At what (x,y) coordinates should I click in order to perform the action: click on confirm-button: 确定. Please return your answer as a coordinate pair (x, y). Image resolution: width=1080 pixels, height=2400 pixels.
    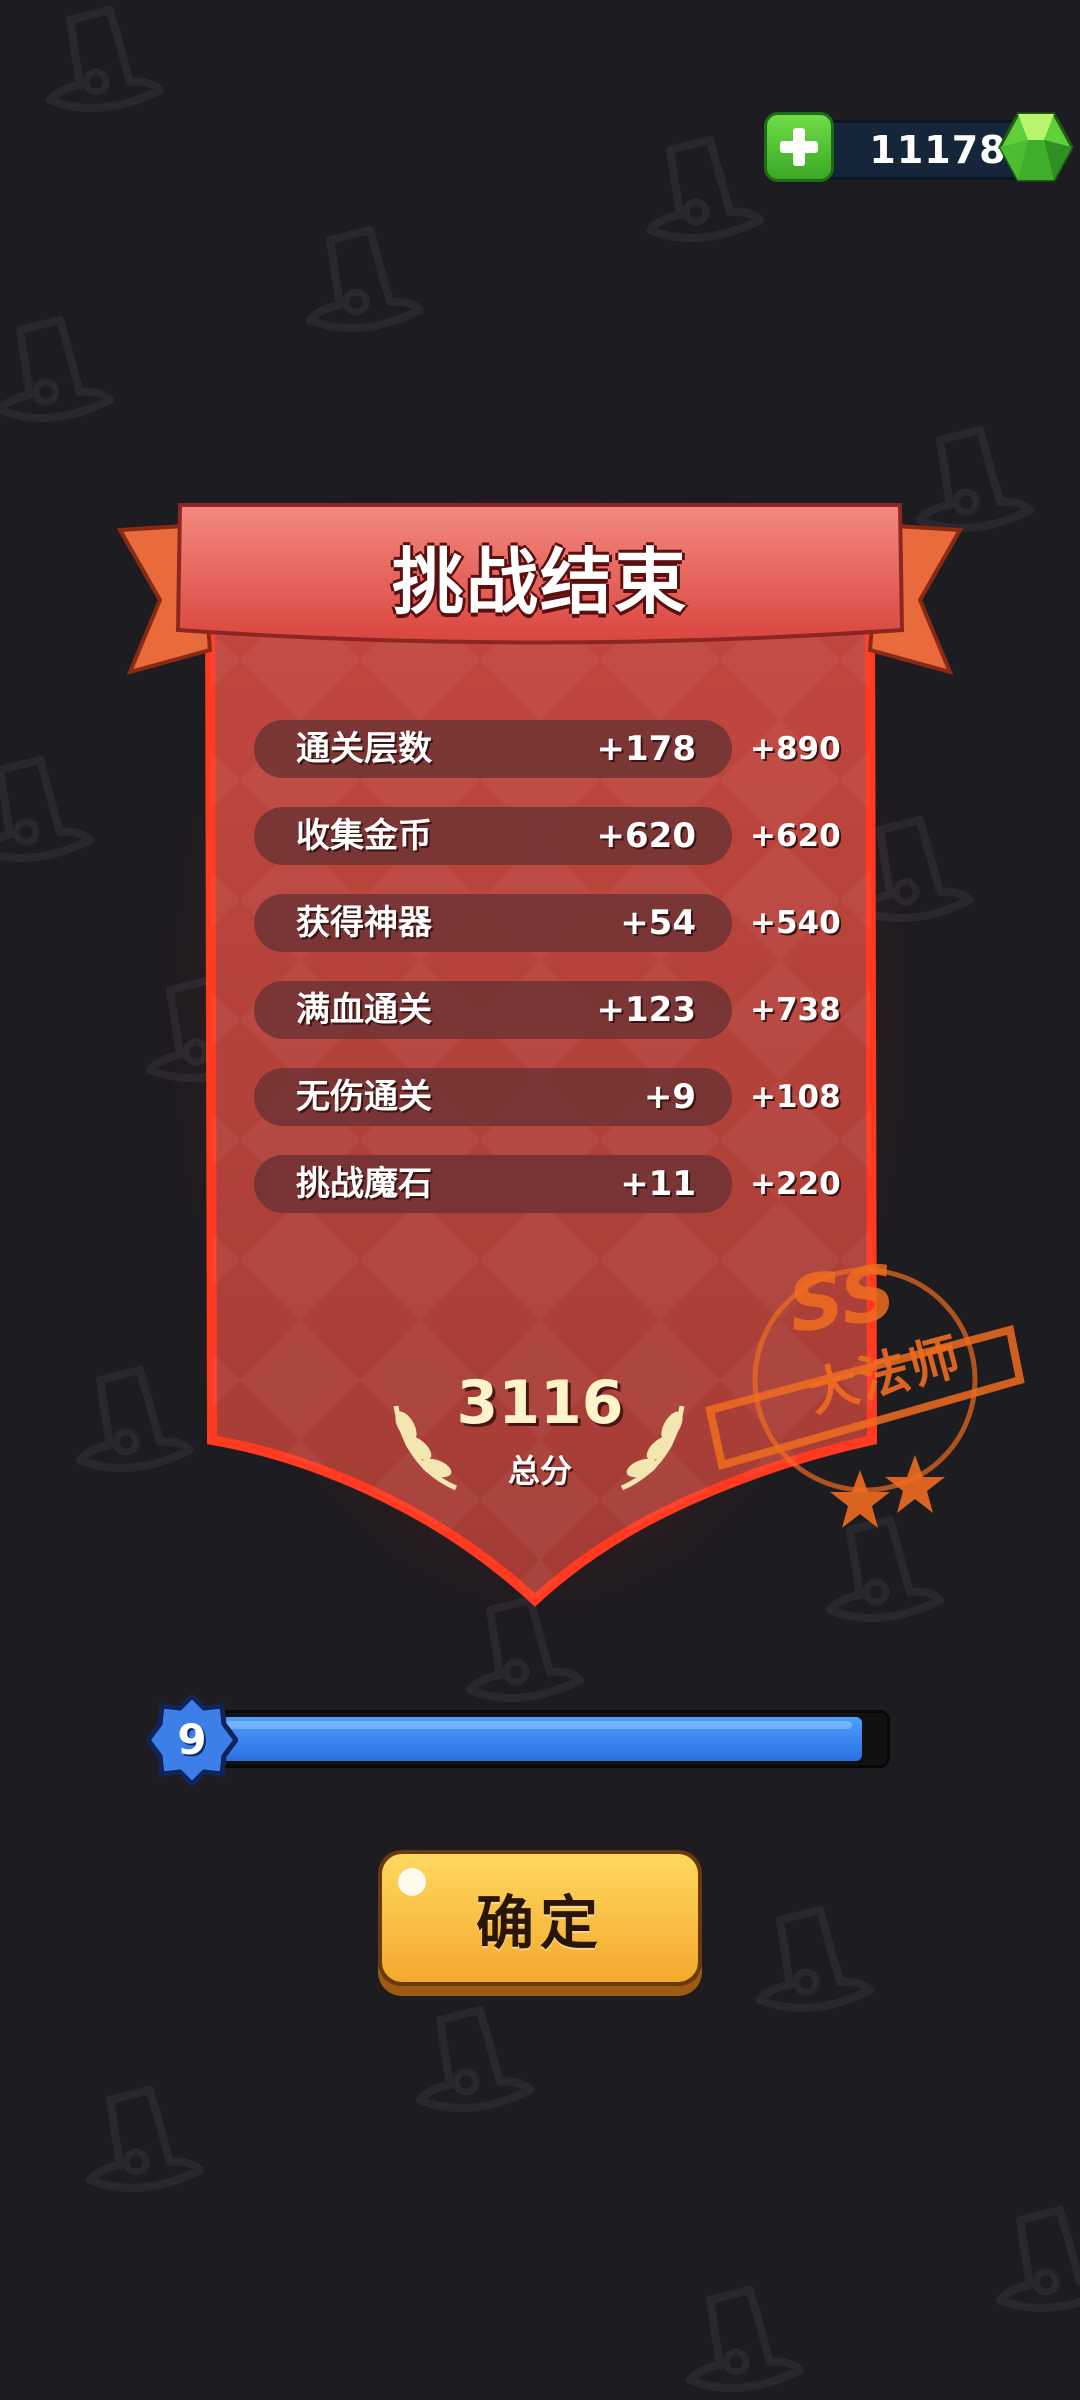
    Looking at the image, I should click on (540, 1918).